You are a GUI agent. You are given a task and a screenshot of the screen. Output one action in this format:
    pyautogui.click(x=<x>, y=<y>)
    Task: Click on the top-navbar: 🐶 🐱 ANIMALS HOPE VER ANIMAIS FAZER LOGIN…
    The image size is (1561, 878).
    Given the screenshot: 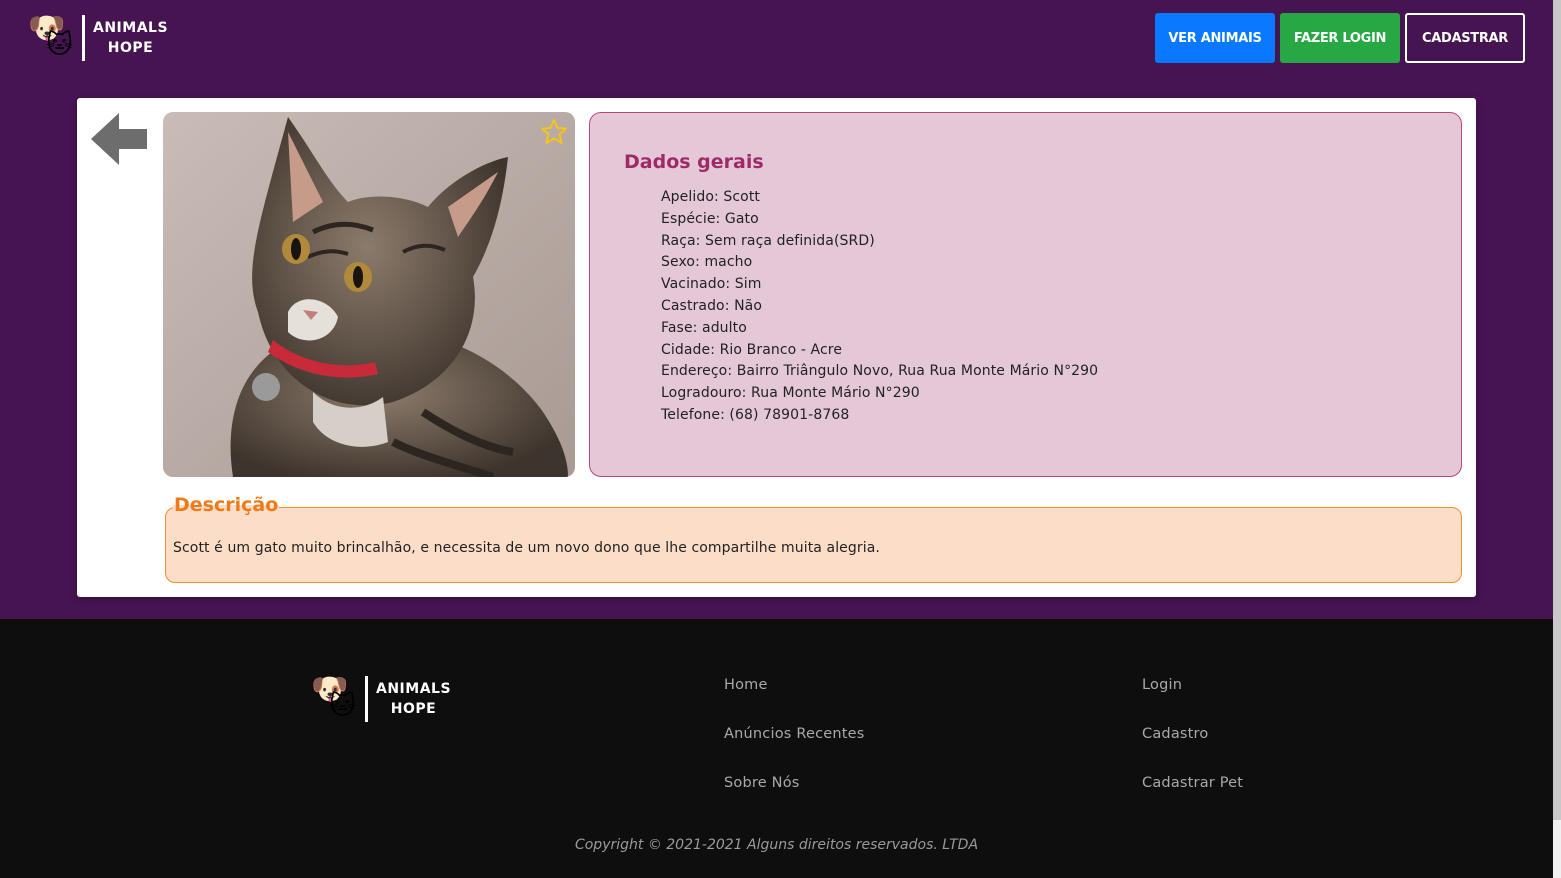 What is the action you would take?
    pyautogui.click(x=776, y=38)
    